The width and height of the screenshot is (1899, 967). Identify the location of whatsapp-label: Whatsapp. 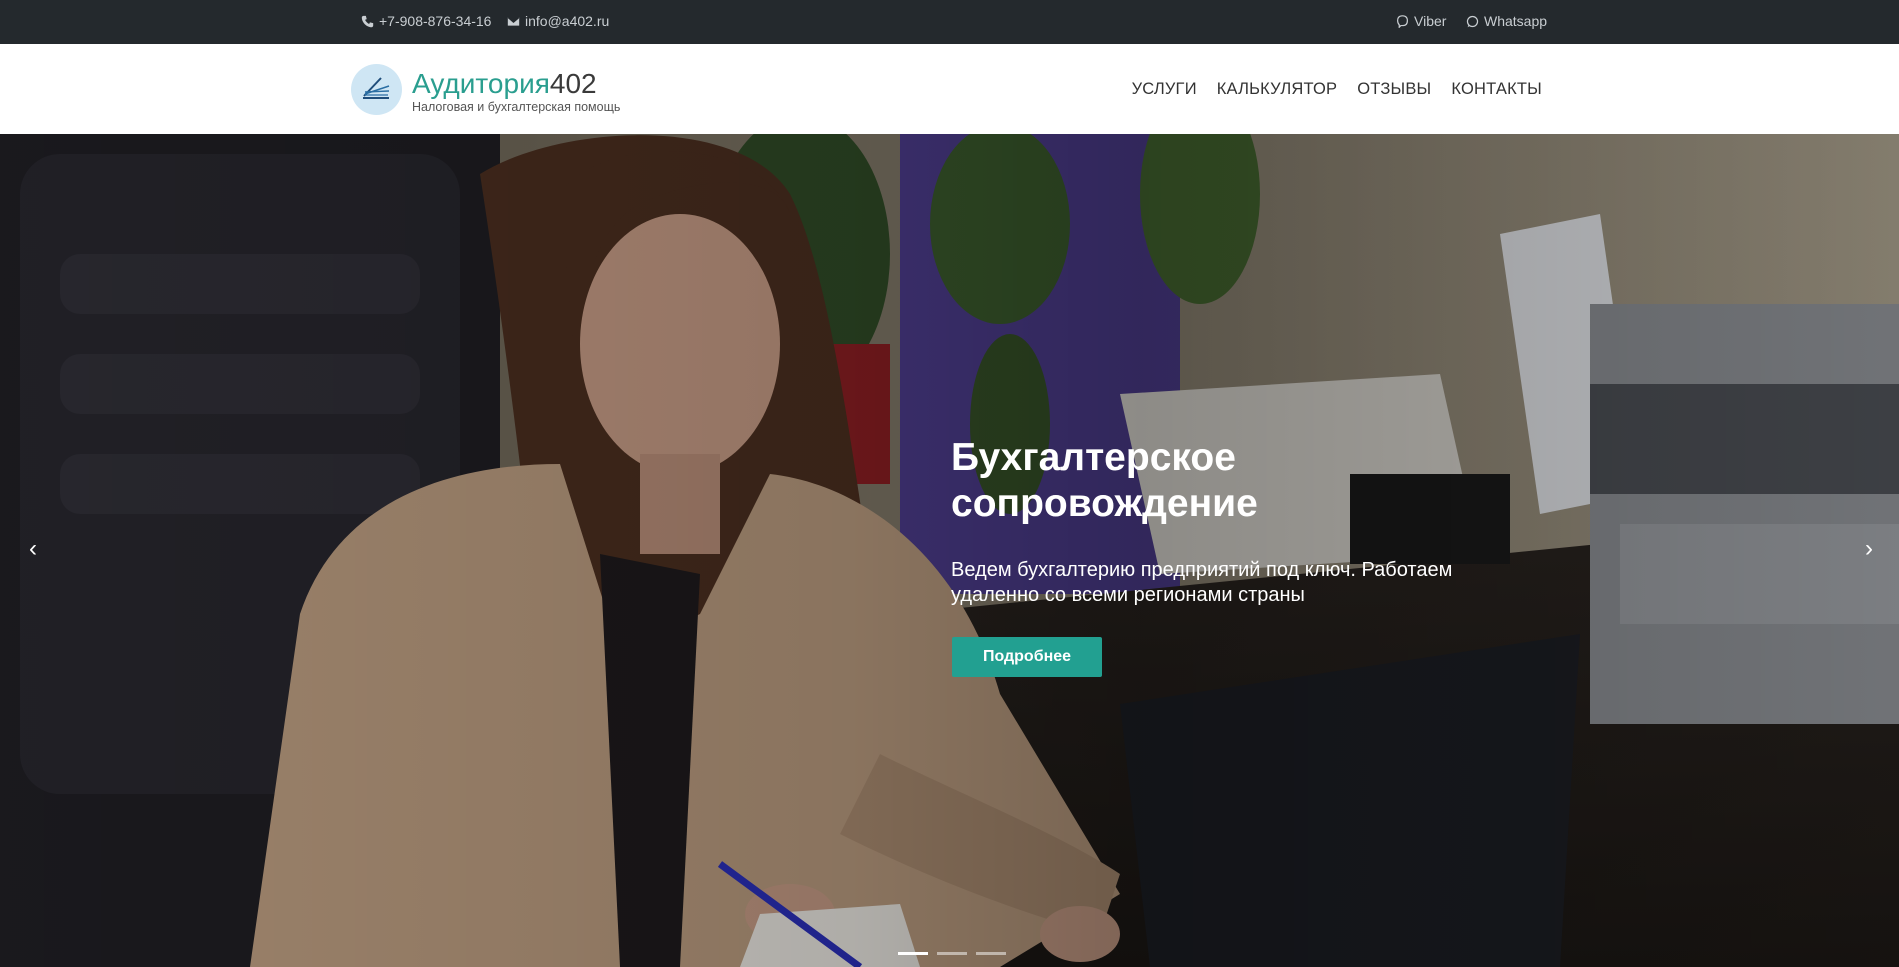
(1516, 21).